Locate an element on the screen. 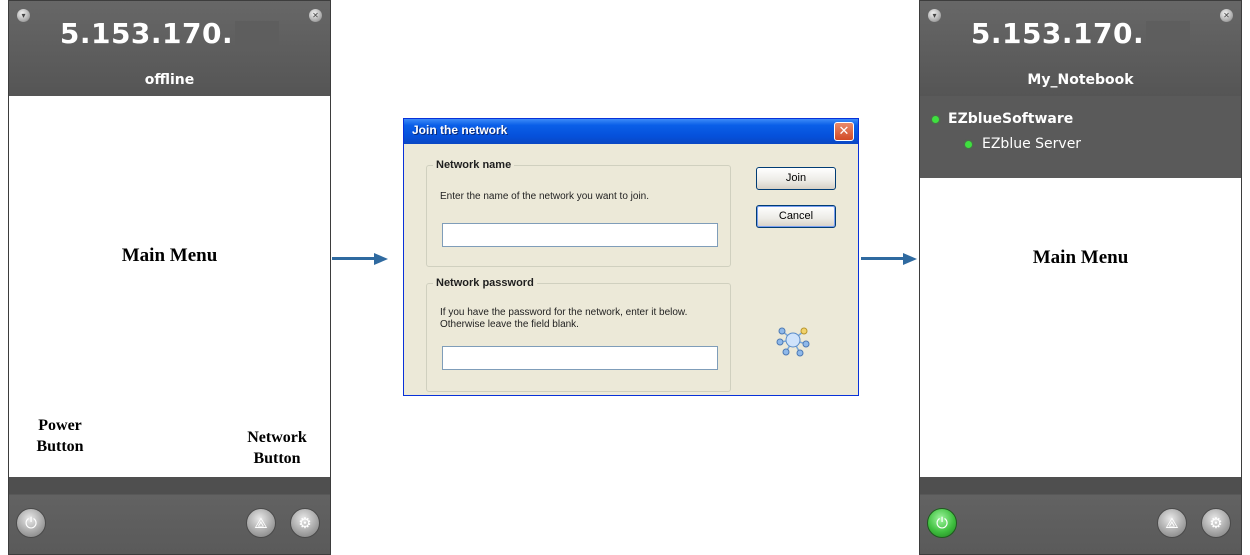  client-name: My_Notebook is located at coordinates (1080, 80).